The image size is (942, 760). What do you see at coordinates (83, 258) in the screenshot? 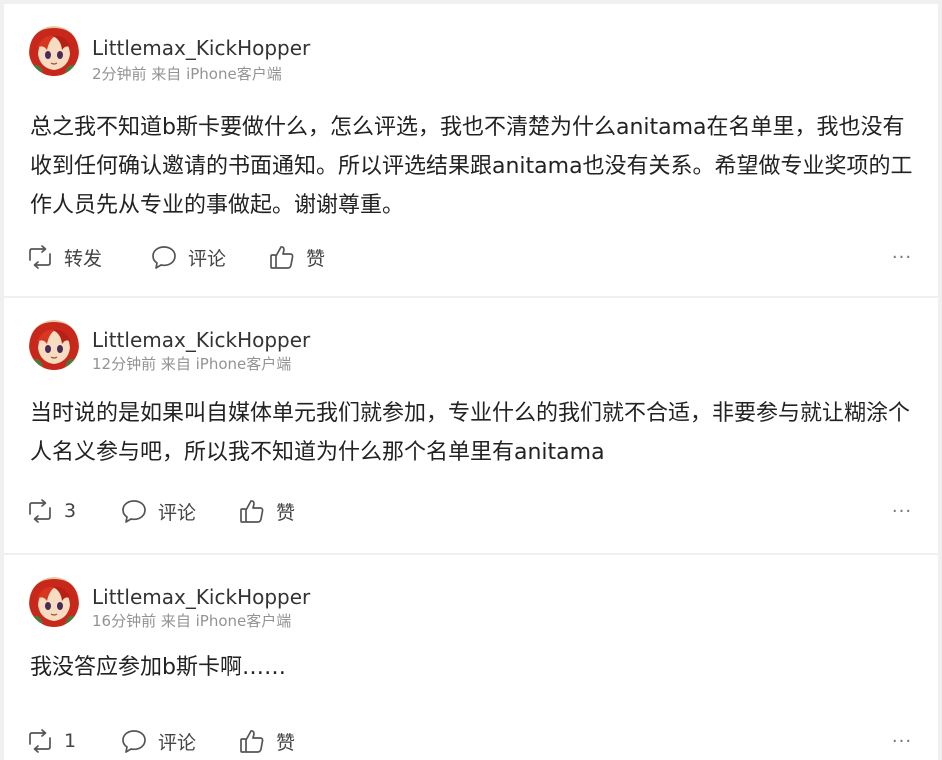
I see `repost-label: 转发` at bounding box center [83, 258].